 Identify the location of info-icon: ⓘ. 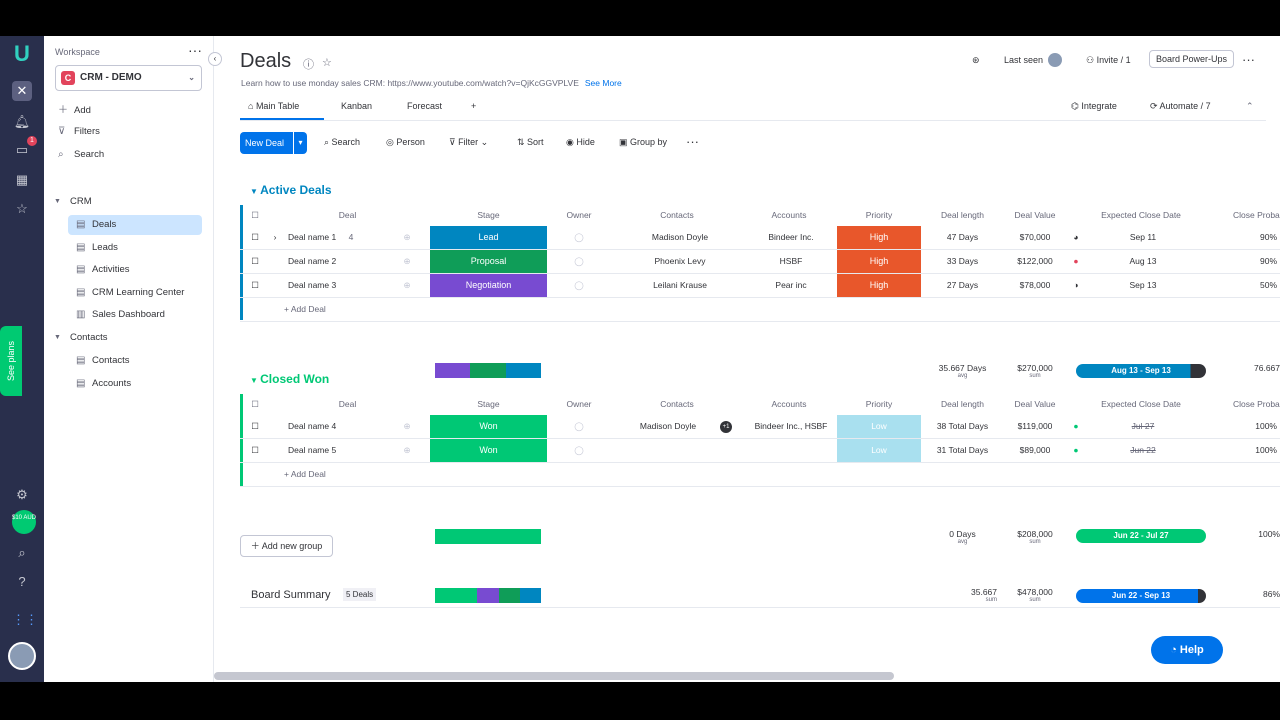
(308, 64).